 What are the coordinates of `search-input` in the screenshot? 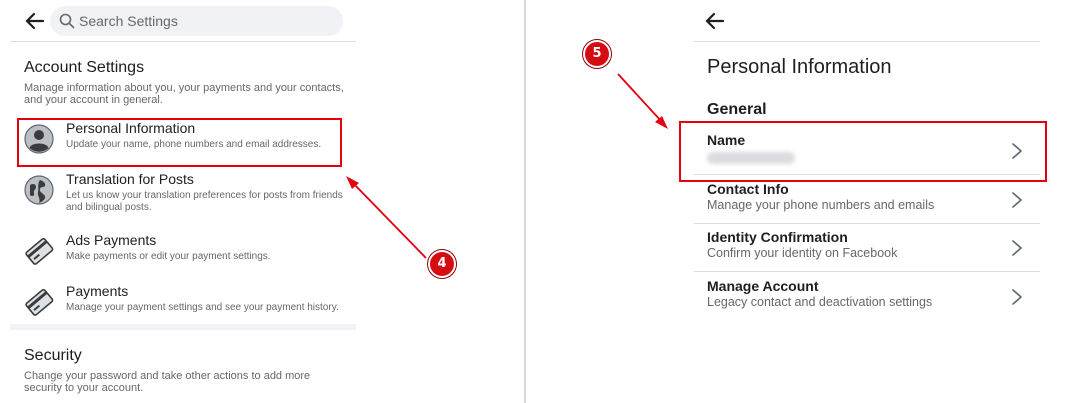 It's located at (204, 21).